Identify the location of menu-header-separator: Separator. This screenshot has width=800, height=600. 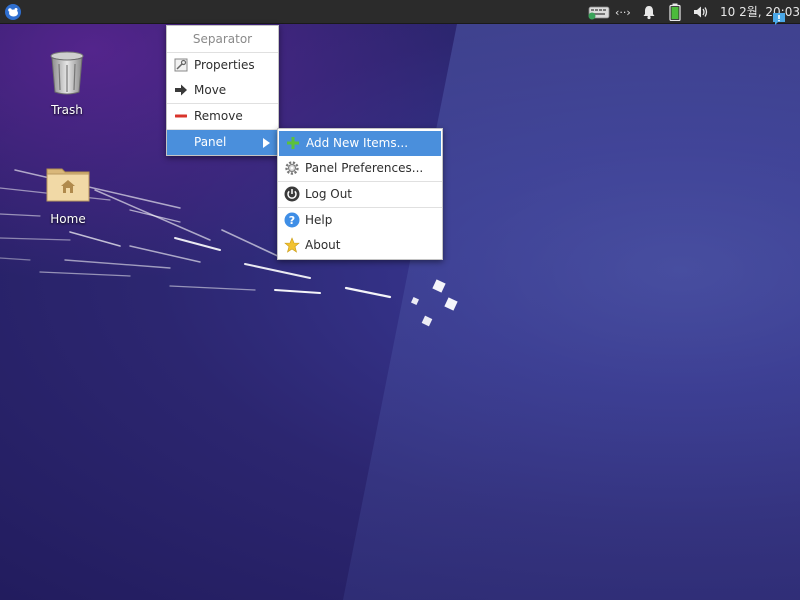
(222, 39).